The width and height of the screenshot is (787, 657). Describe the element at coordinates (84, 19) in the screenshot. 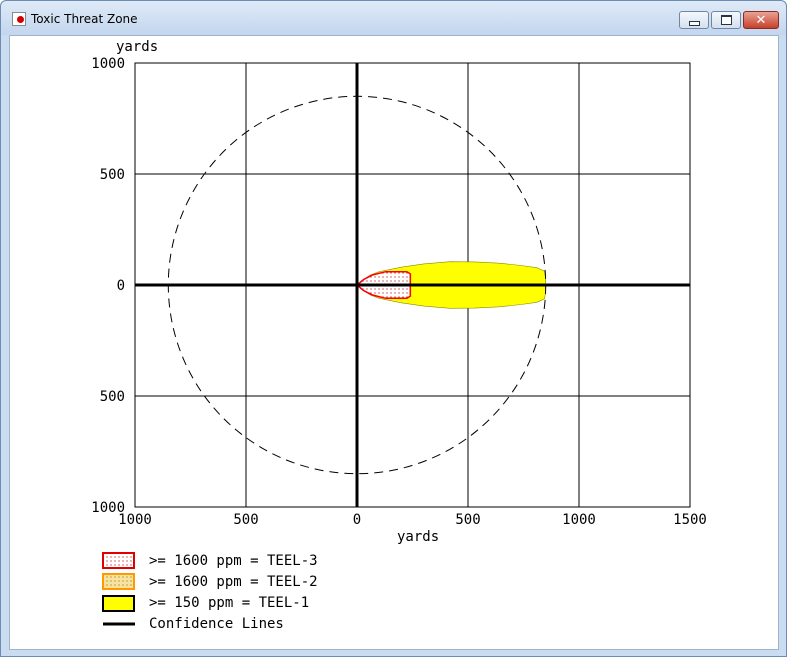

I see `window-title: Toxic Threat Zone` at that location.